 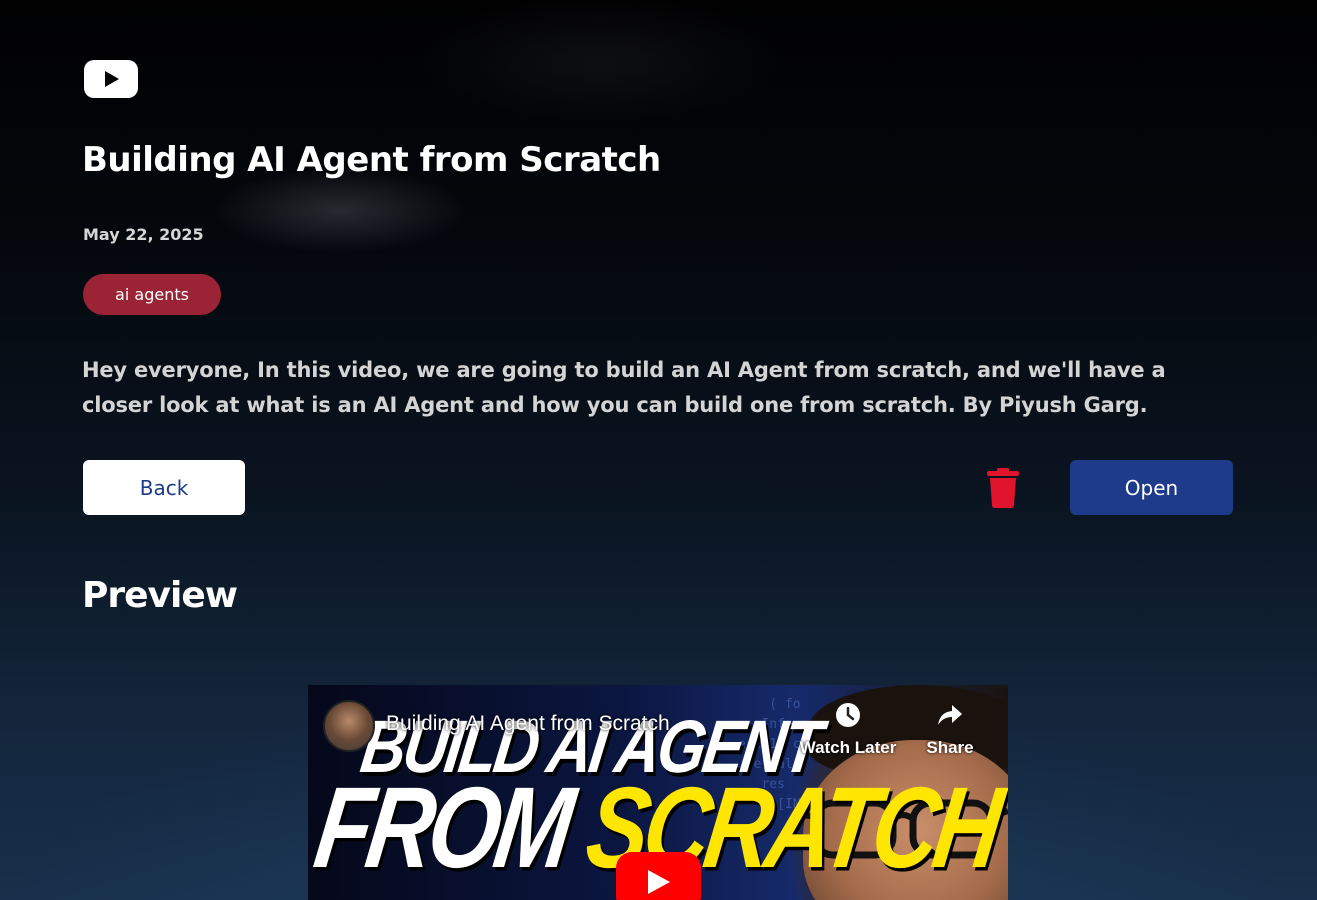 What do you see at coordinates (442, 828) in the screenshot?
I see `thumbnail-word1: FROM` at bounding box center [442, 828].